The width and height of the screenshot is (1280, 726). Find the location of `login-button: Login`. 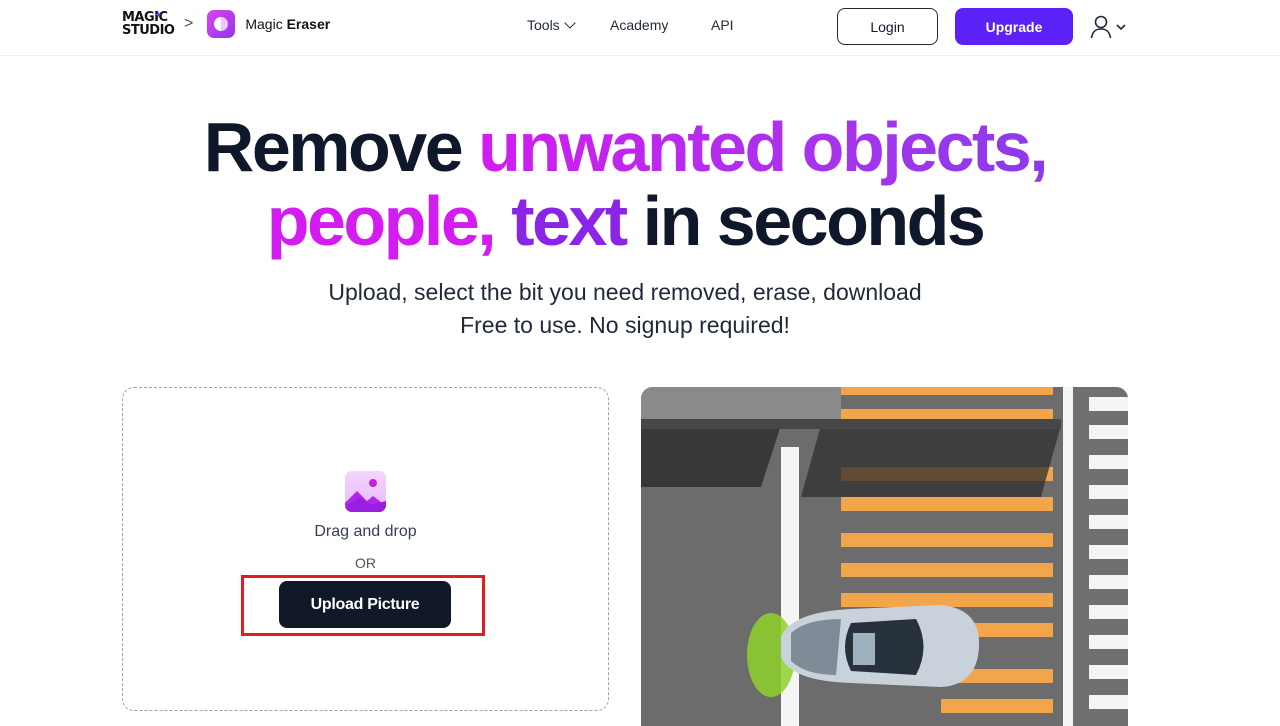

login-button: Login is located at coordinates (887, 26).